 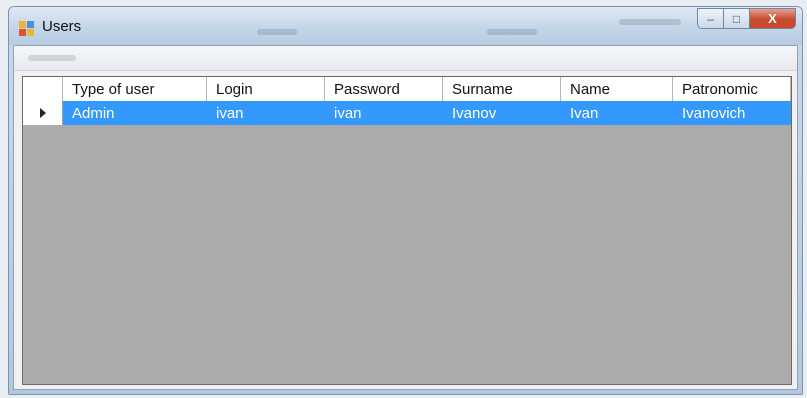 I want to click on table-cell: Ivanov, so click(x=502, y=113).